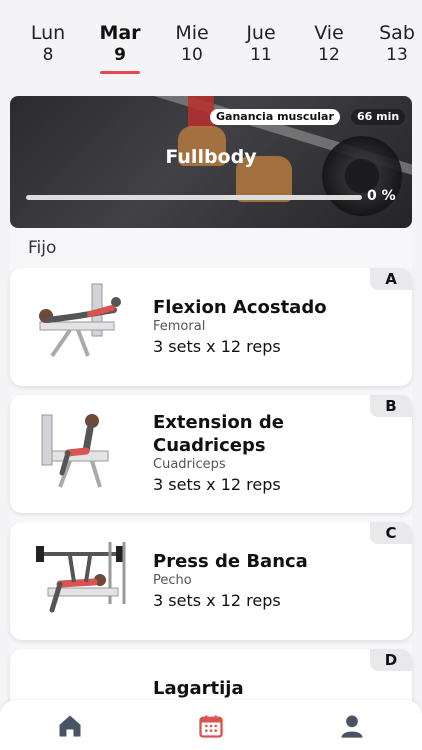 The width and height of the screenshot is (422, 750). I want to click on day-jue: Jue 11, so click(261, 44).